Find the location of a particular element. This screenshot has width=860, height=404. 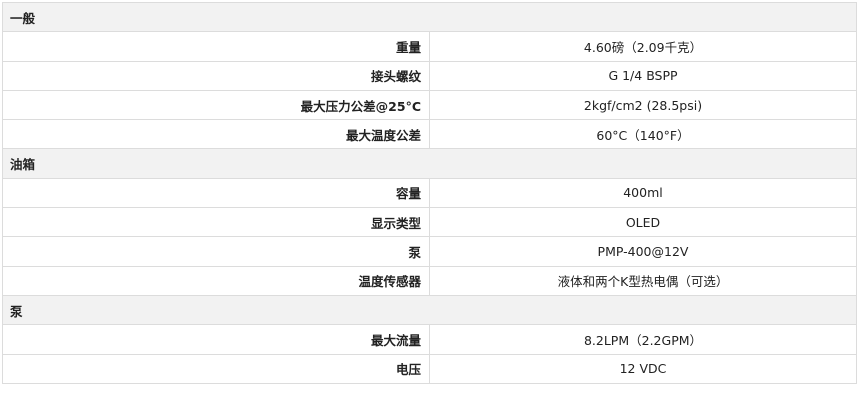

table-row: 容量 400ml is located at coordinates (429, 193).